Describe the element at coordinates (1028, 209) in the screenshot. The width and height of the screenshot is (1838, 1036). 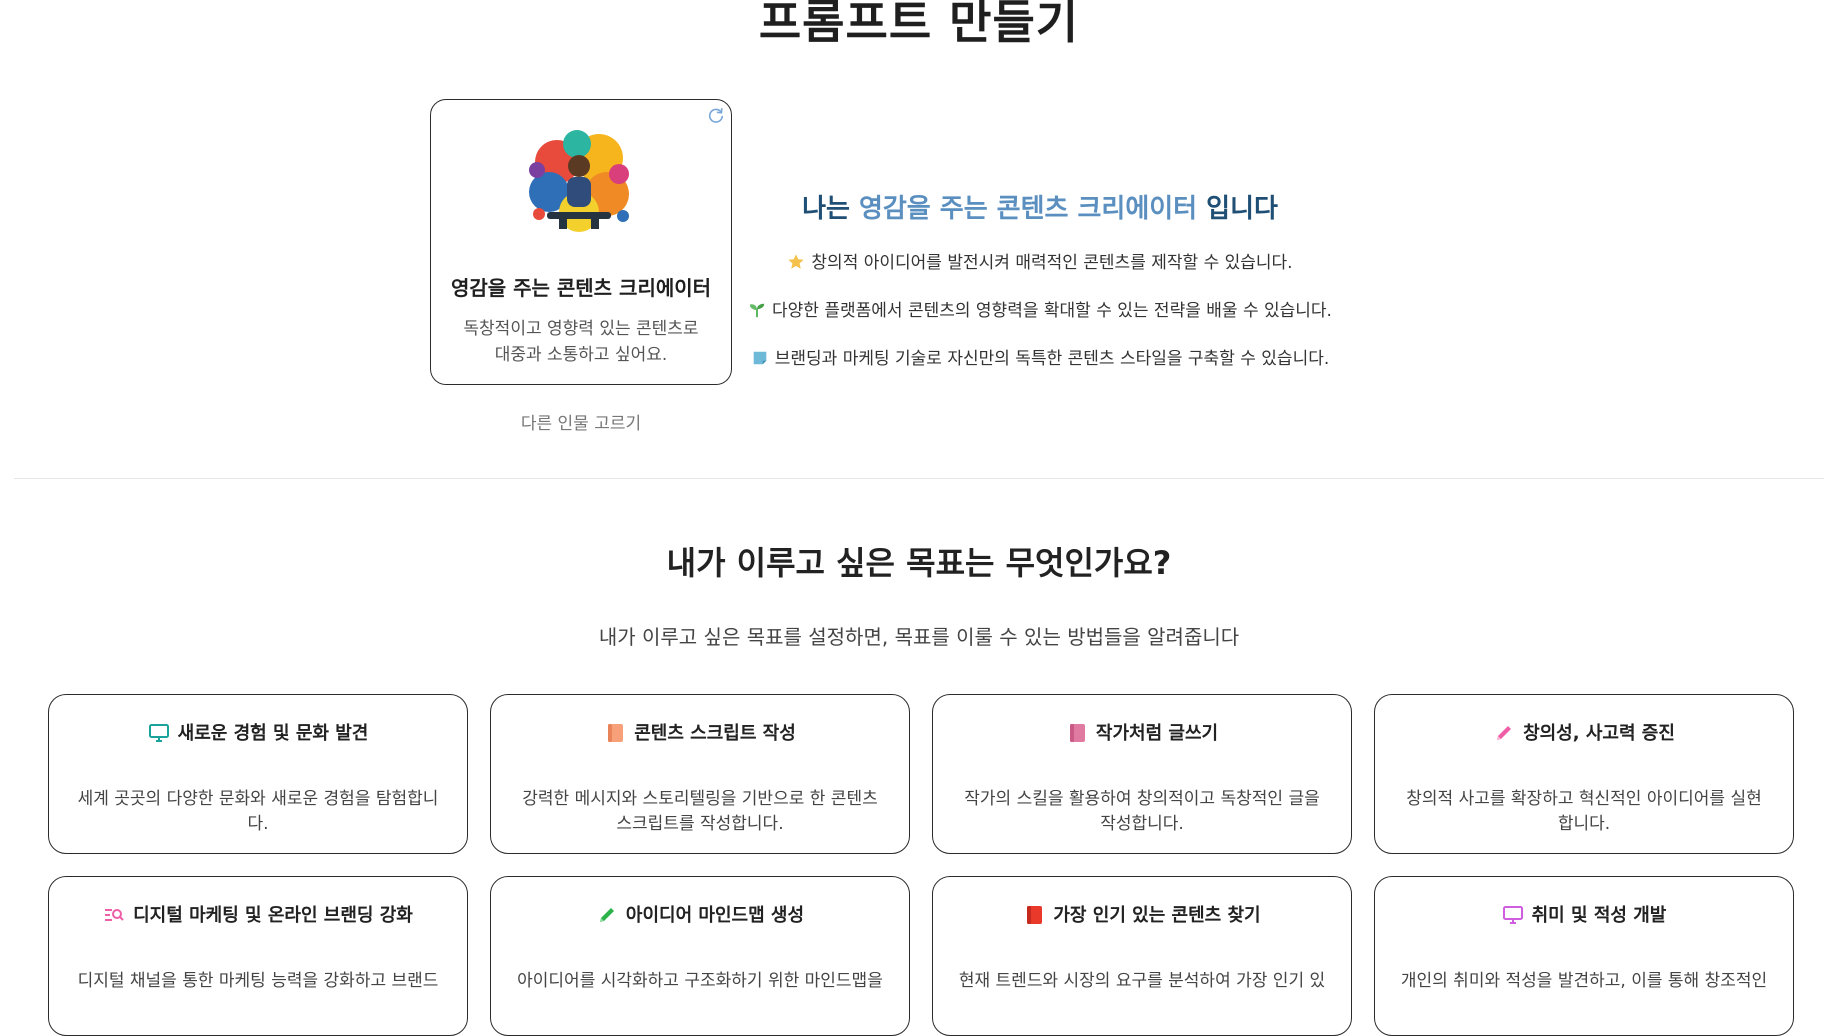
I see `intro-highlight: 영감을 주는 콘텐츠 크리에이터` at that location.